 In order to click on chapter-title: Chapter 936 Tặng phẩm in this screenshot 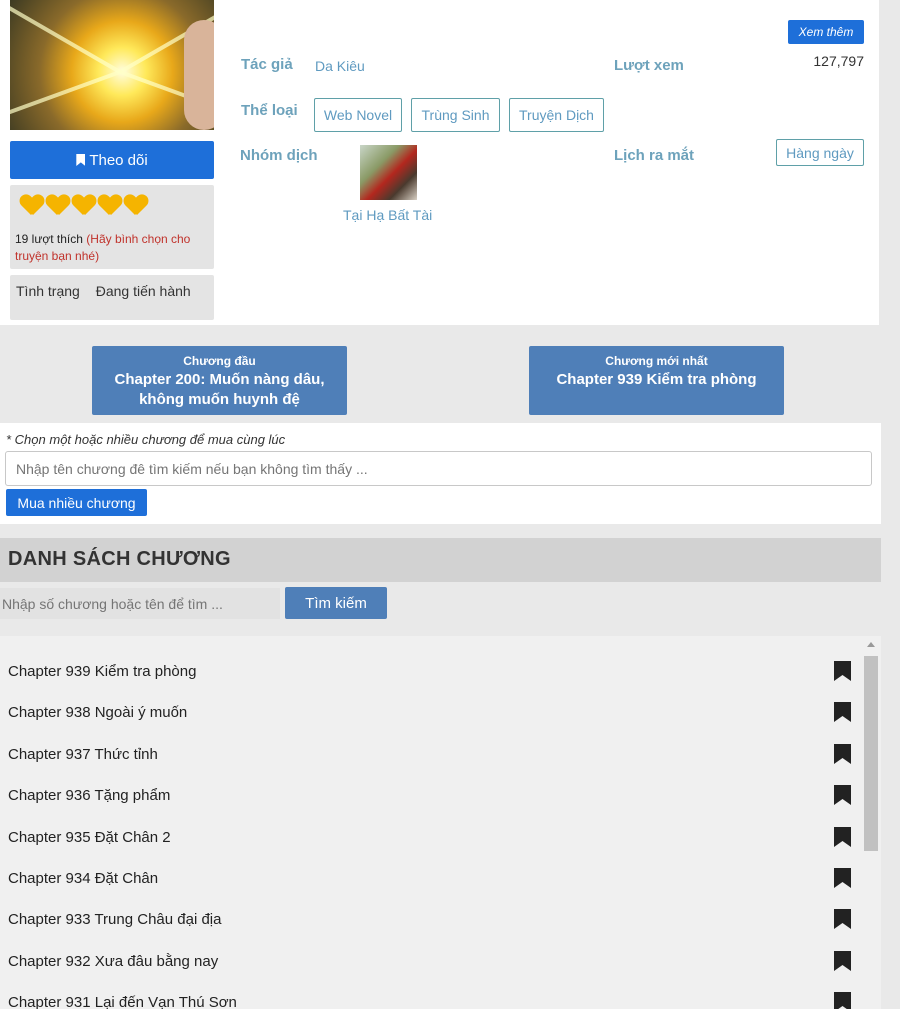, I will do `click(89, 795)`.